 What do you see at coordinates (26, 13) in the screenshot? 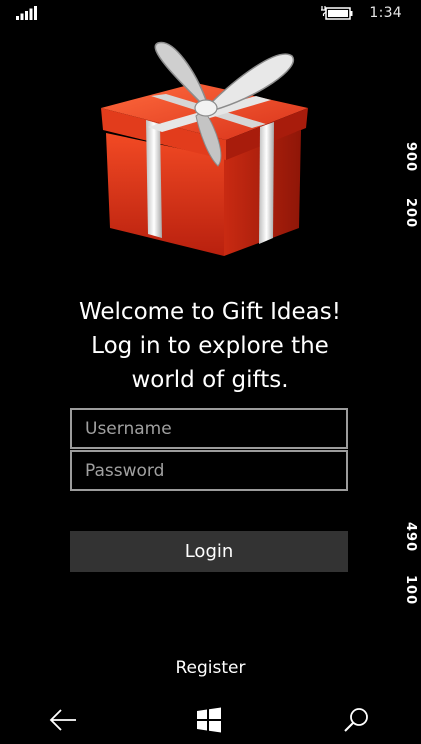
I see `signal-bars-icon` at bounding box center [26, 13].